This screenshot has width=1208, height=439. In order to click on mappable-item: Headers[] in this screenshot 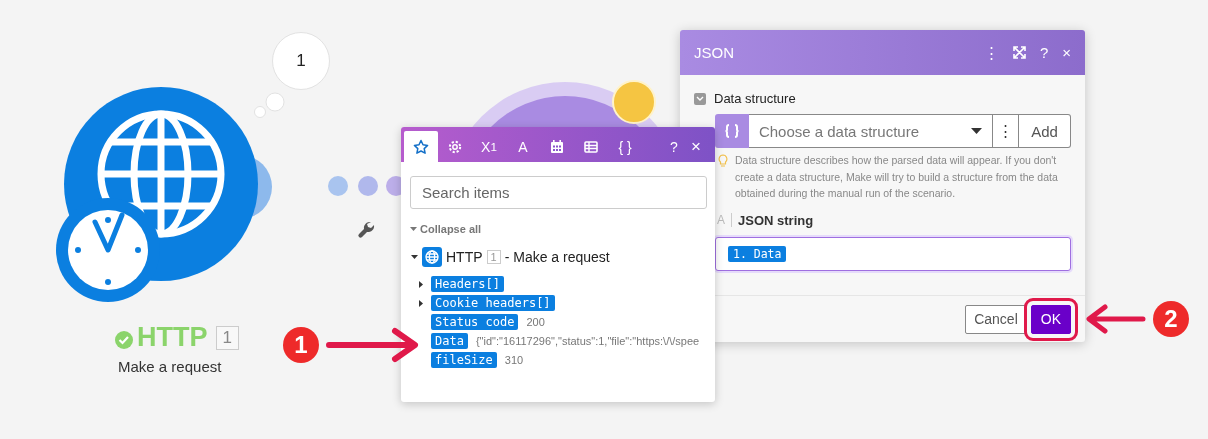, I will do `click(468, 284)`.